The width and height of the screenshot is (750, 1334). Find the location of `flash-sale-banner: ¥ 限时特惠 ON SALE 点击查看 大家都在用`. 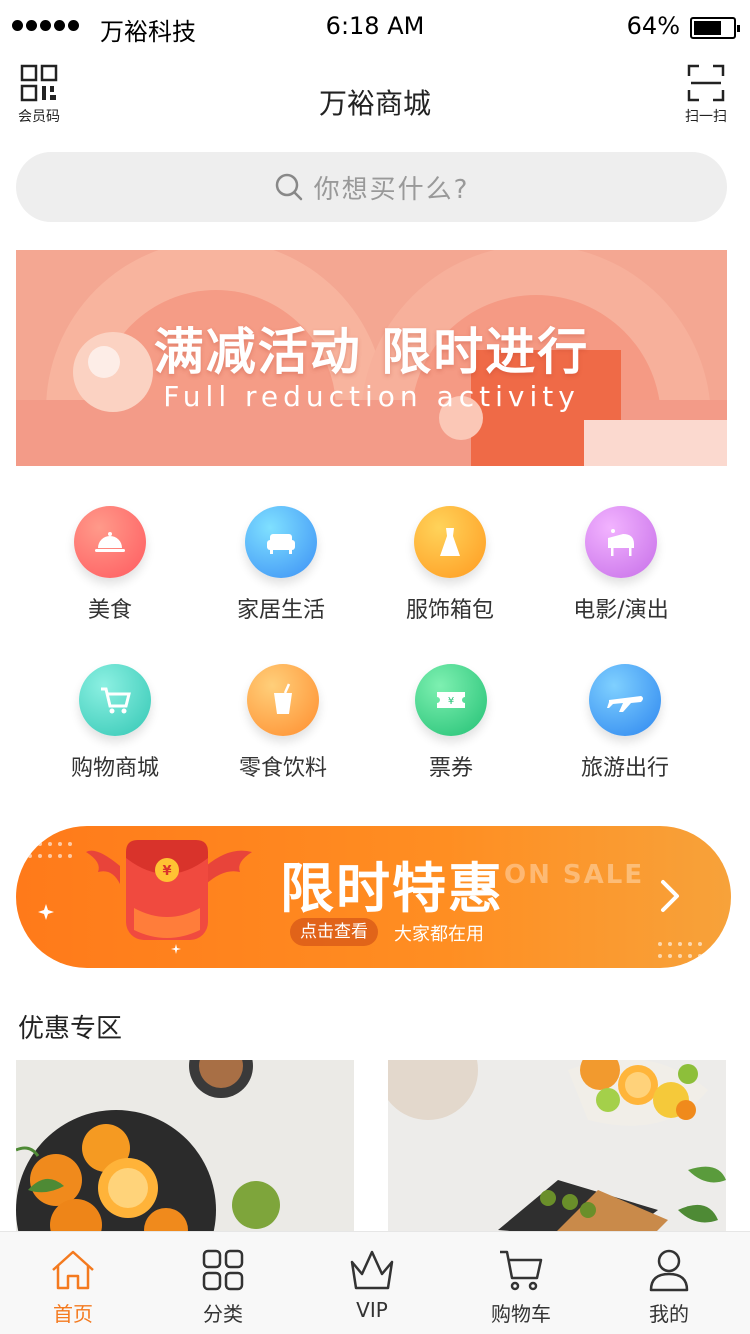

flash-sale-banner: ¥ 限时特惠 ON SALE 点击查看 大家都在用 is located at coordinates (373, 897).